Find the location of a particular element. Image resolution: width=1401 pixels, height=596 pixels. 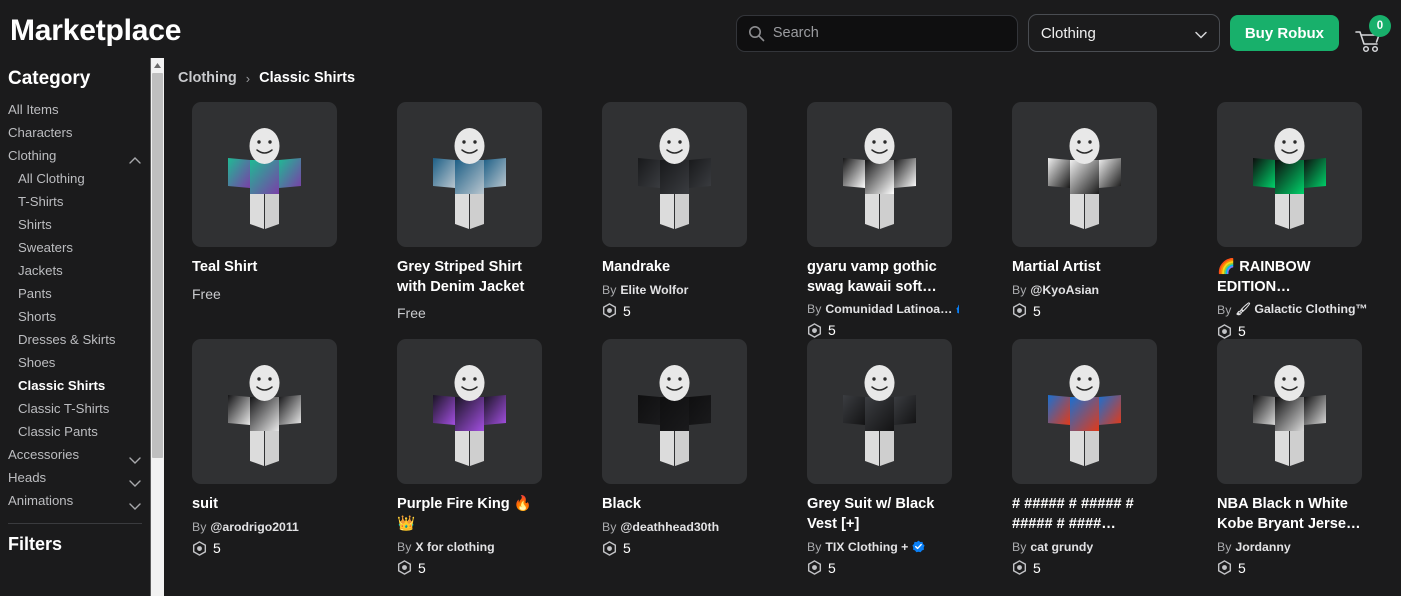

search-box is located at coordinates (876, 33).